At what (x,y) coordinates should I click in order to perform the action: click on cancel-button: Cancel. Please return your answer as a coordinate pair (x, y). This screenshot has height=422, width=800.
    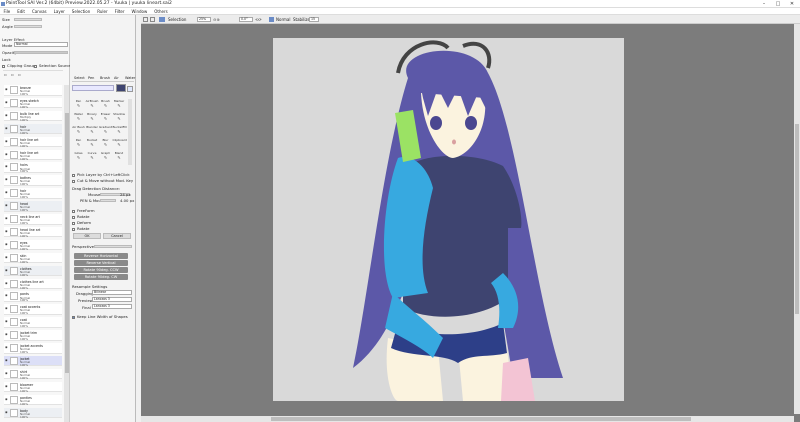
    Looking at the image, I should click on (117, 236).